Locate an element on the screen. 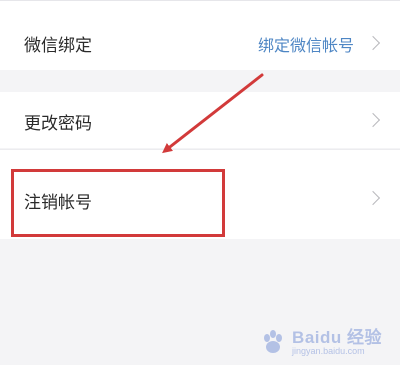 The image size is (400, 365). paw-logo-icon is located at coordinates (273, 341).